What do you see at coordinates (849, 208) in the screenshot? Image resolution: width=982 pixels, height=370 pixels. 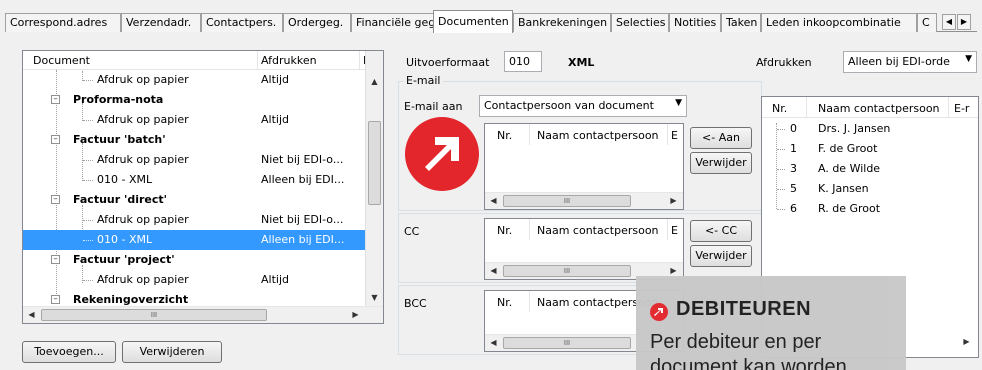 I see `contact-name: R. de Groot` at bounding box center [849, 208].